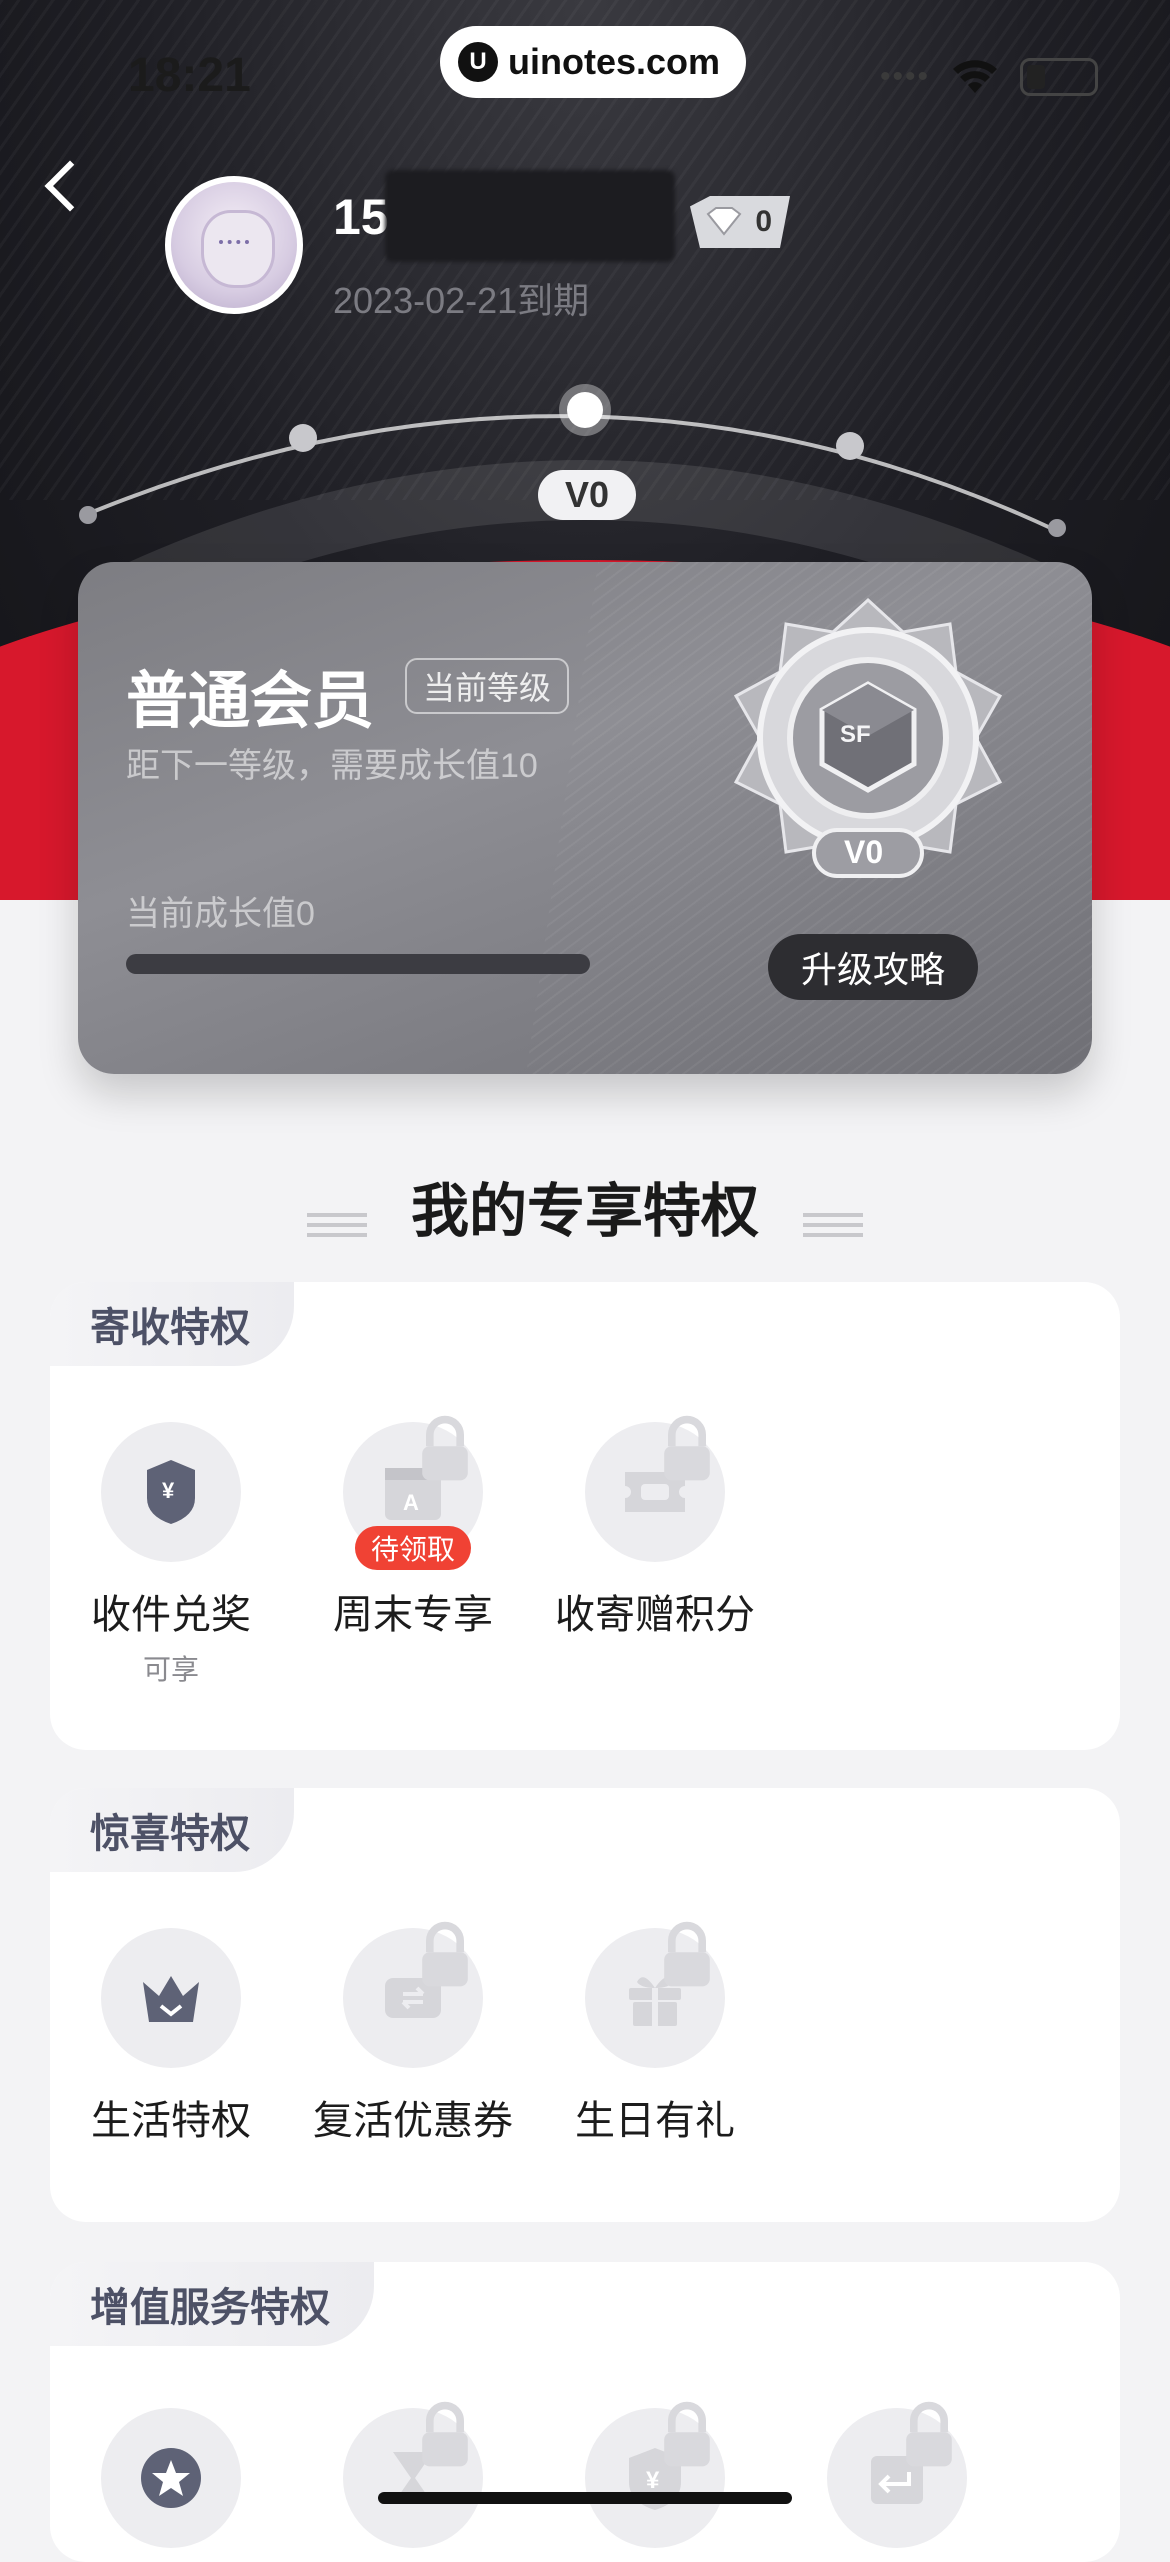 This screenshot has height=2562, width=1170. Describe the element at coordinates (413, 2121) in the screenshot. I see `privilege-label: 复活优惠券` at that location.